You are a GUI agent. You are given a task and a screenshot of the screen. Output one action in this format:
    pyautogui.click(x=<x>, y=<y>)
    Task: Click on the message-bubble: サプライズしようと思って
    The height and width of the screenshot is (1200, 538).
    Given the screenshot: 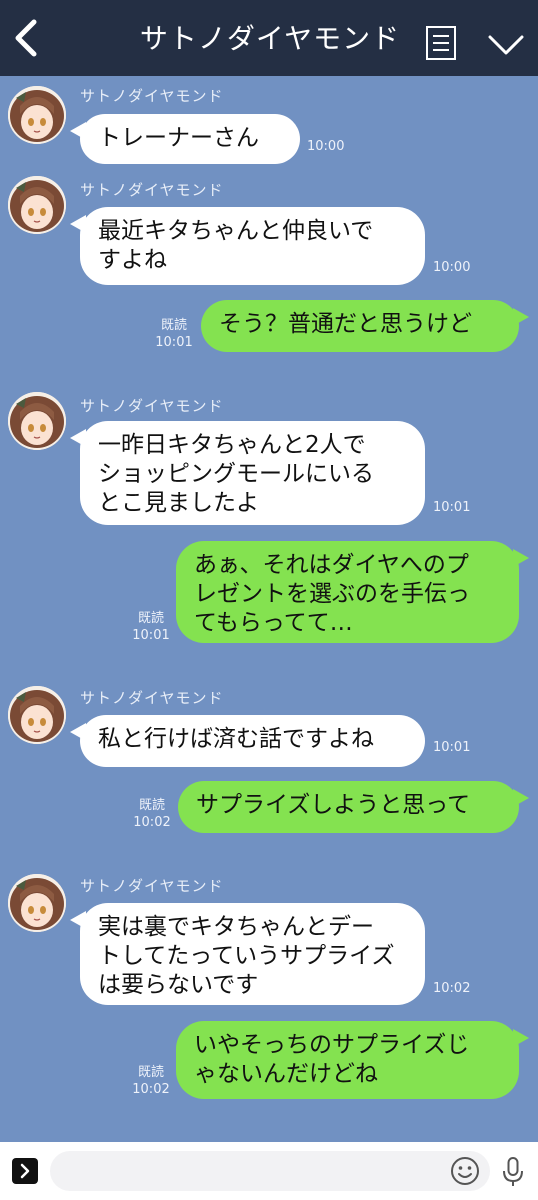 What is the action you would take?
    pyautogui.click(x=353, y=807)
    